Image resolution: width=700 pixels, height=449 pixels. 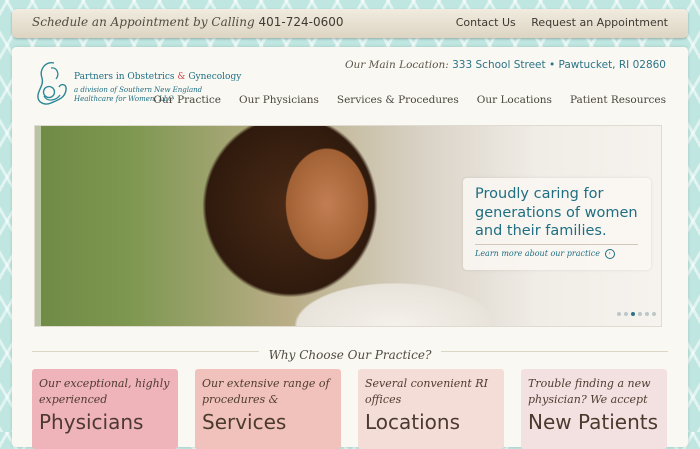 I want to click on logo-title: Partners in Obstetrics & Gynecology, so click(x=157, y=77).